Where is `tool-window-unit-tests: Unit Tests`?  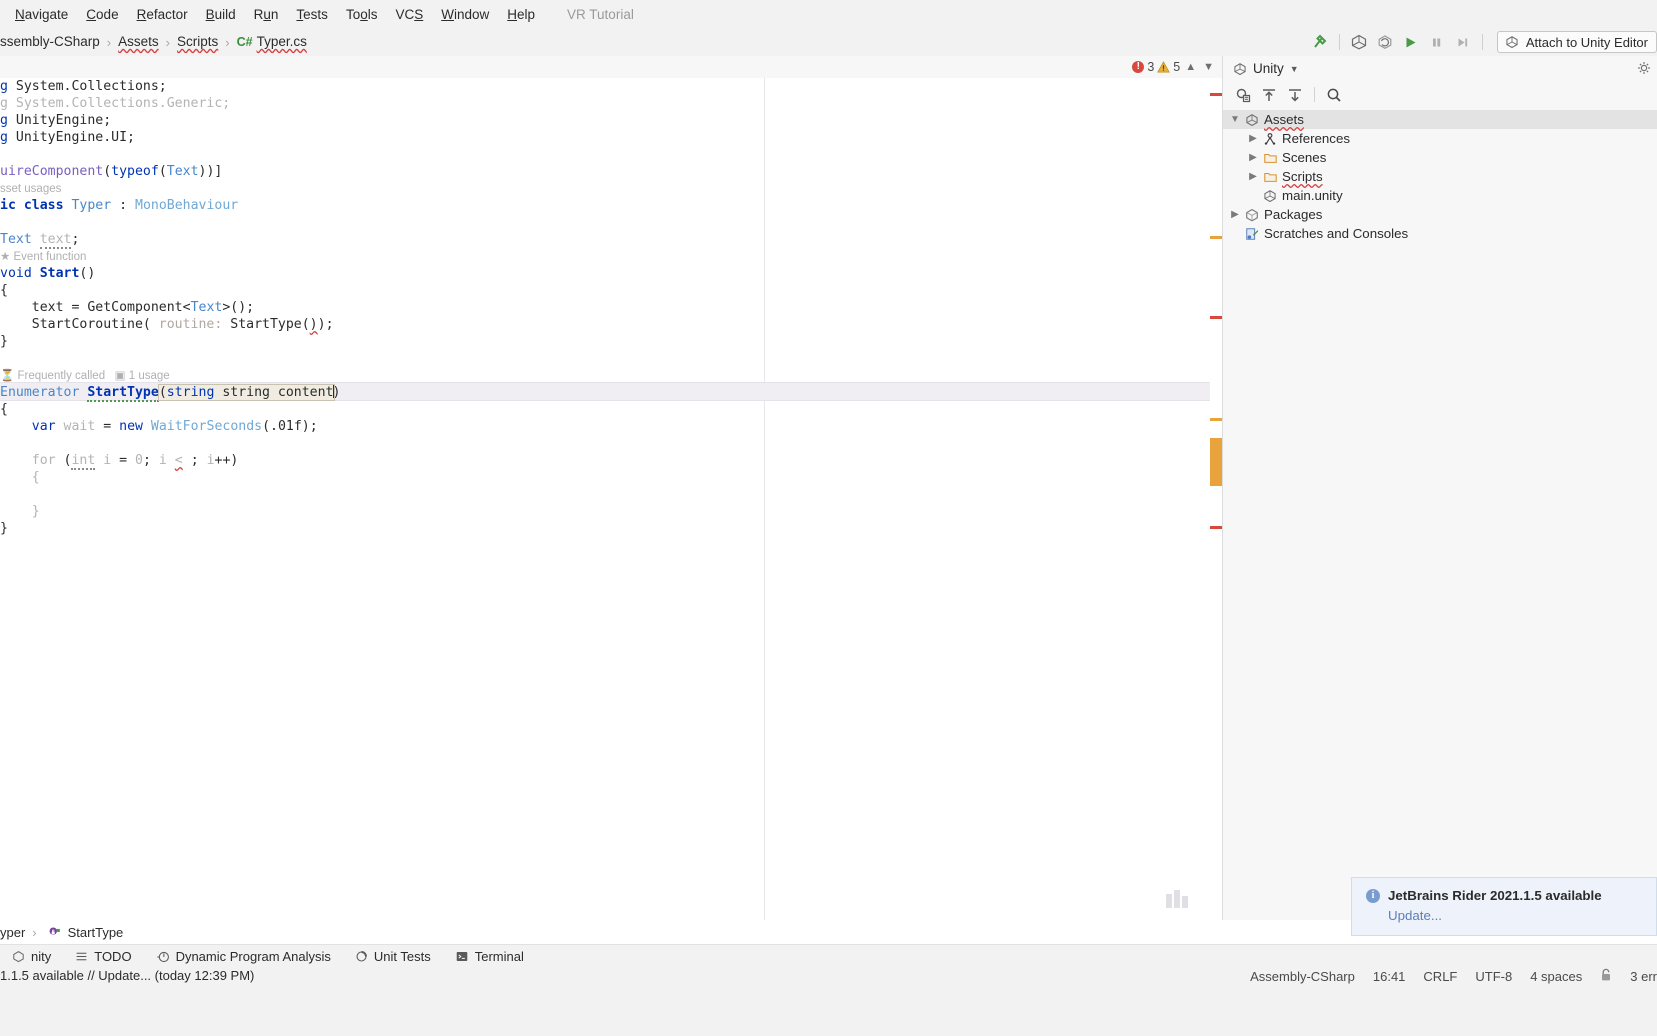 tool-window-unit-tests: Unit Tests is located at coordinates (393, 957).